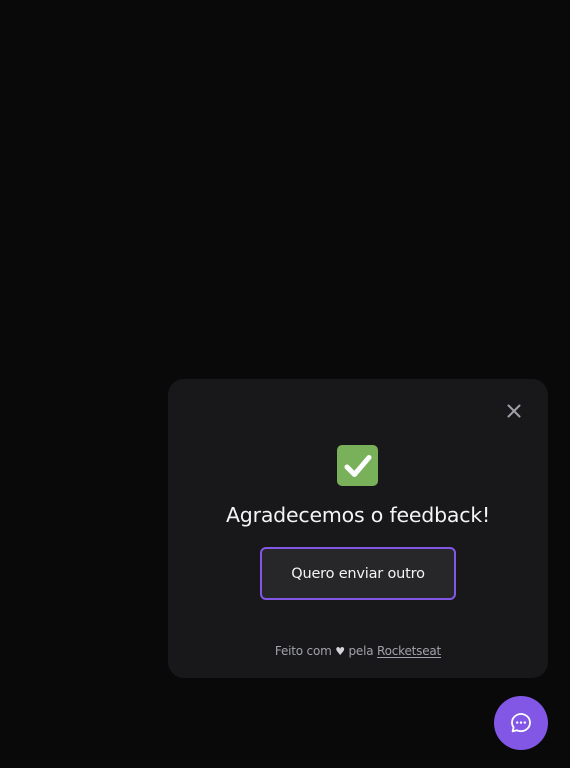  I want to click on feedback-widget-button, so click(521, 723).